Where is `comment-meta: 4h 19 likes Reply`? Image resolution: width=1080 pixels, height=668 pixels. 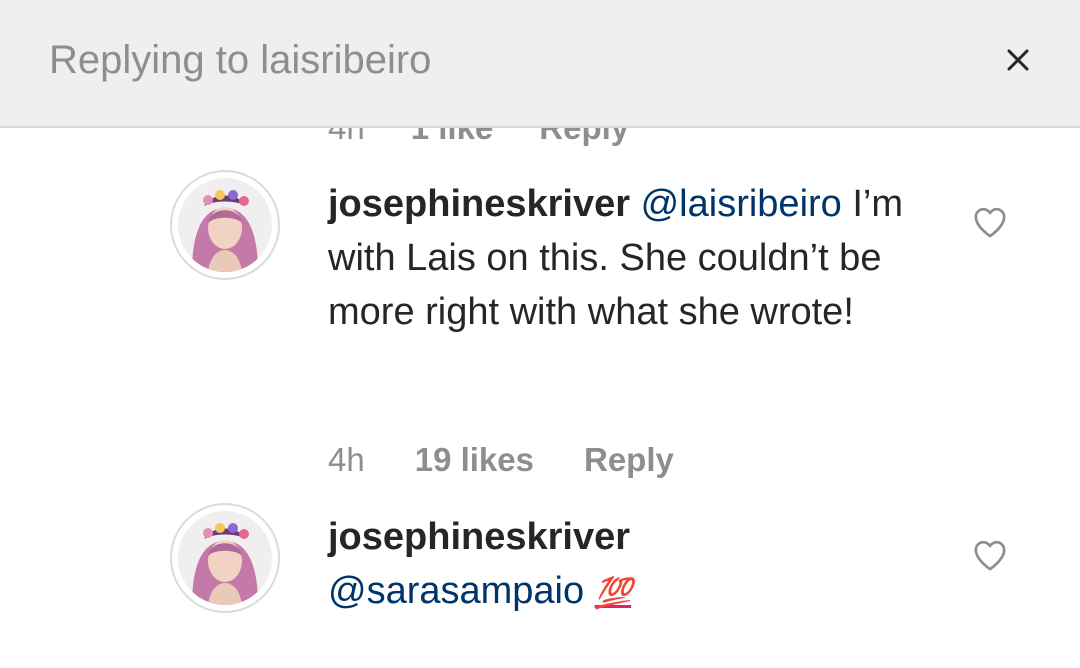 comment-meta: 4h 19 likes Reply is located at coordinates (501, 460).